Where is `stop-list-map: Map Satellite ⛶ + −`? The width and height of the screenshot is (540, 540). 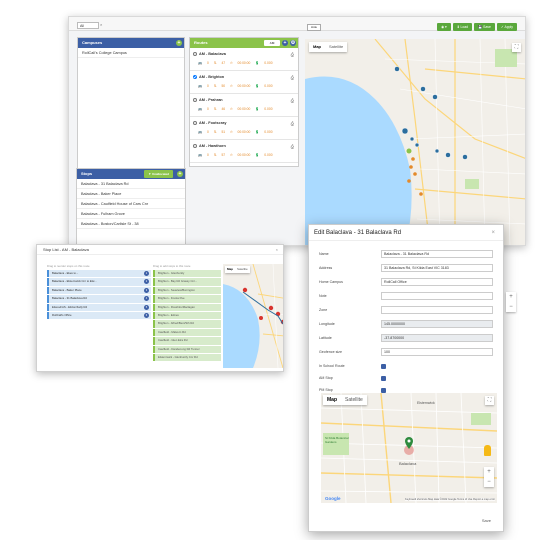 stop-list-map: Map Satellite ⛶ + − is located at coordinates (253, 316).